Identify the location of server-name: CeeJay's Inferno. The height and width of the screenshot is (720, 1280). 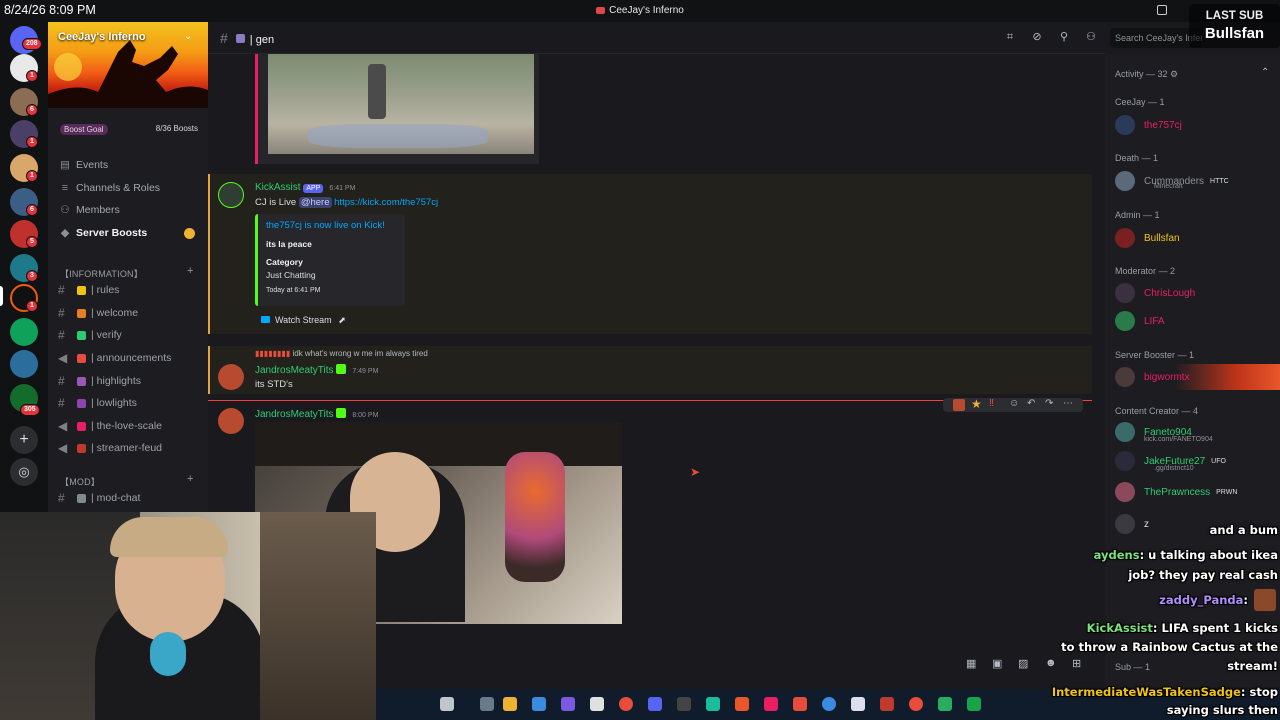
(102, 37).